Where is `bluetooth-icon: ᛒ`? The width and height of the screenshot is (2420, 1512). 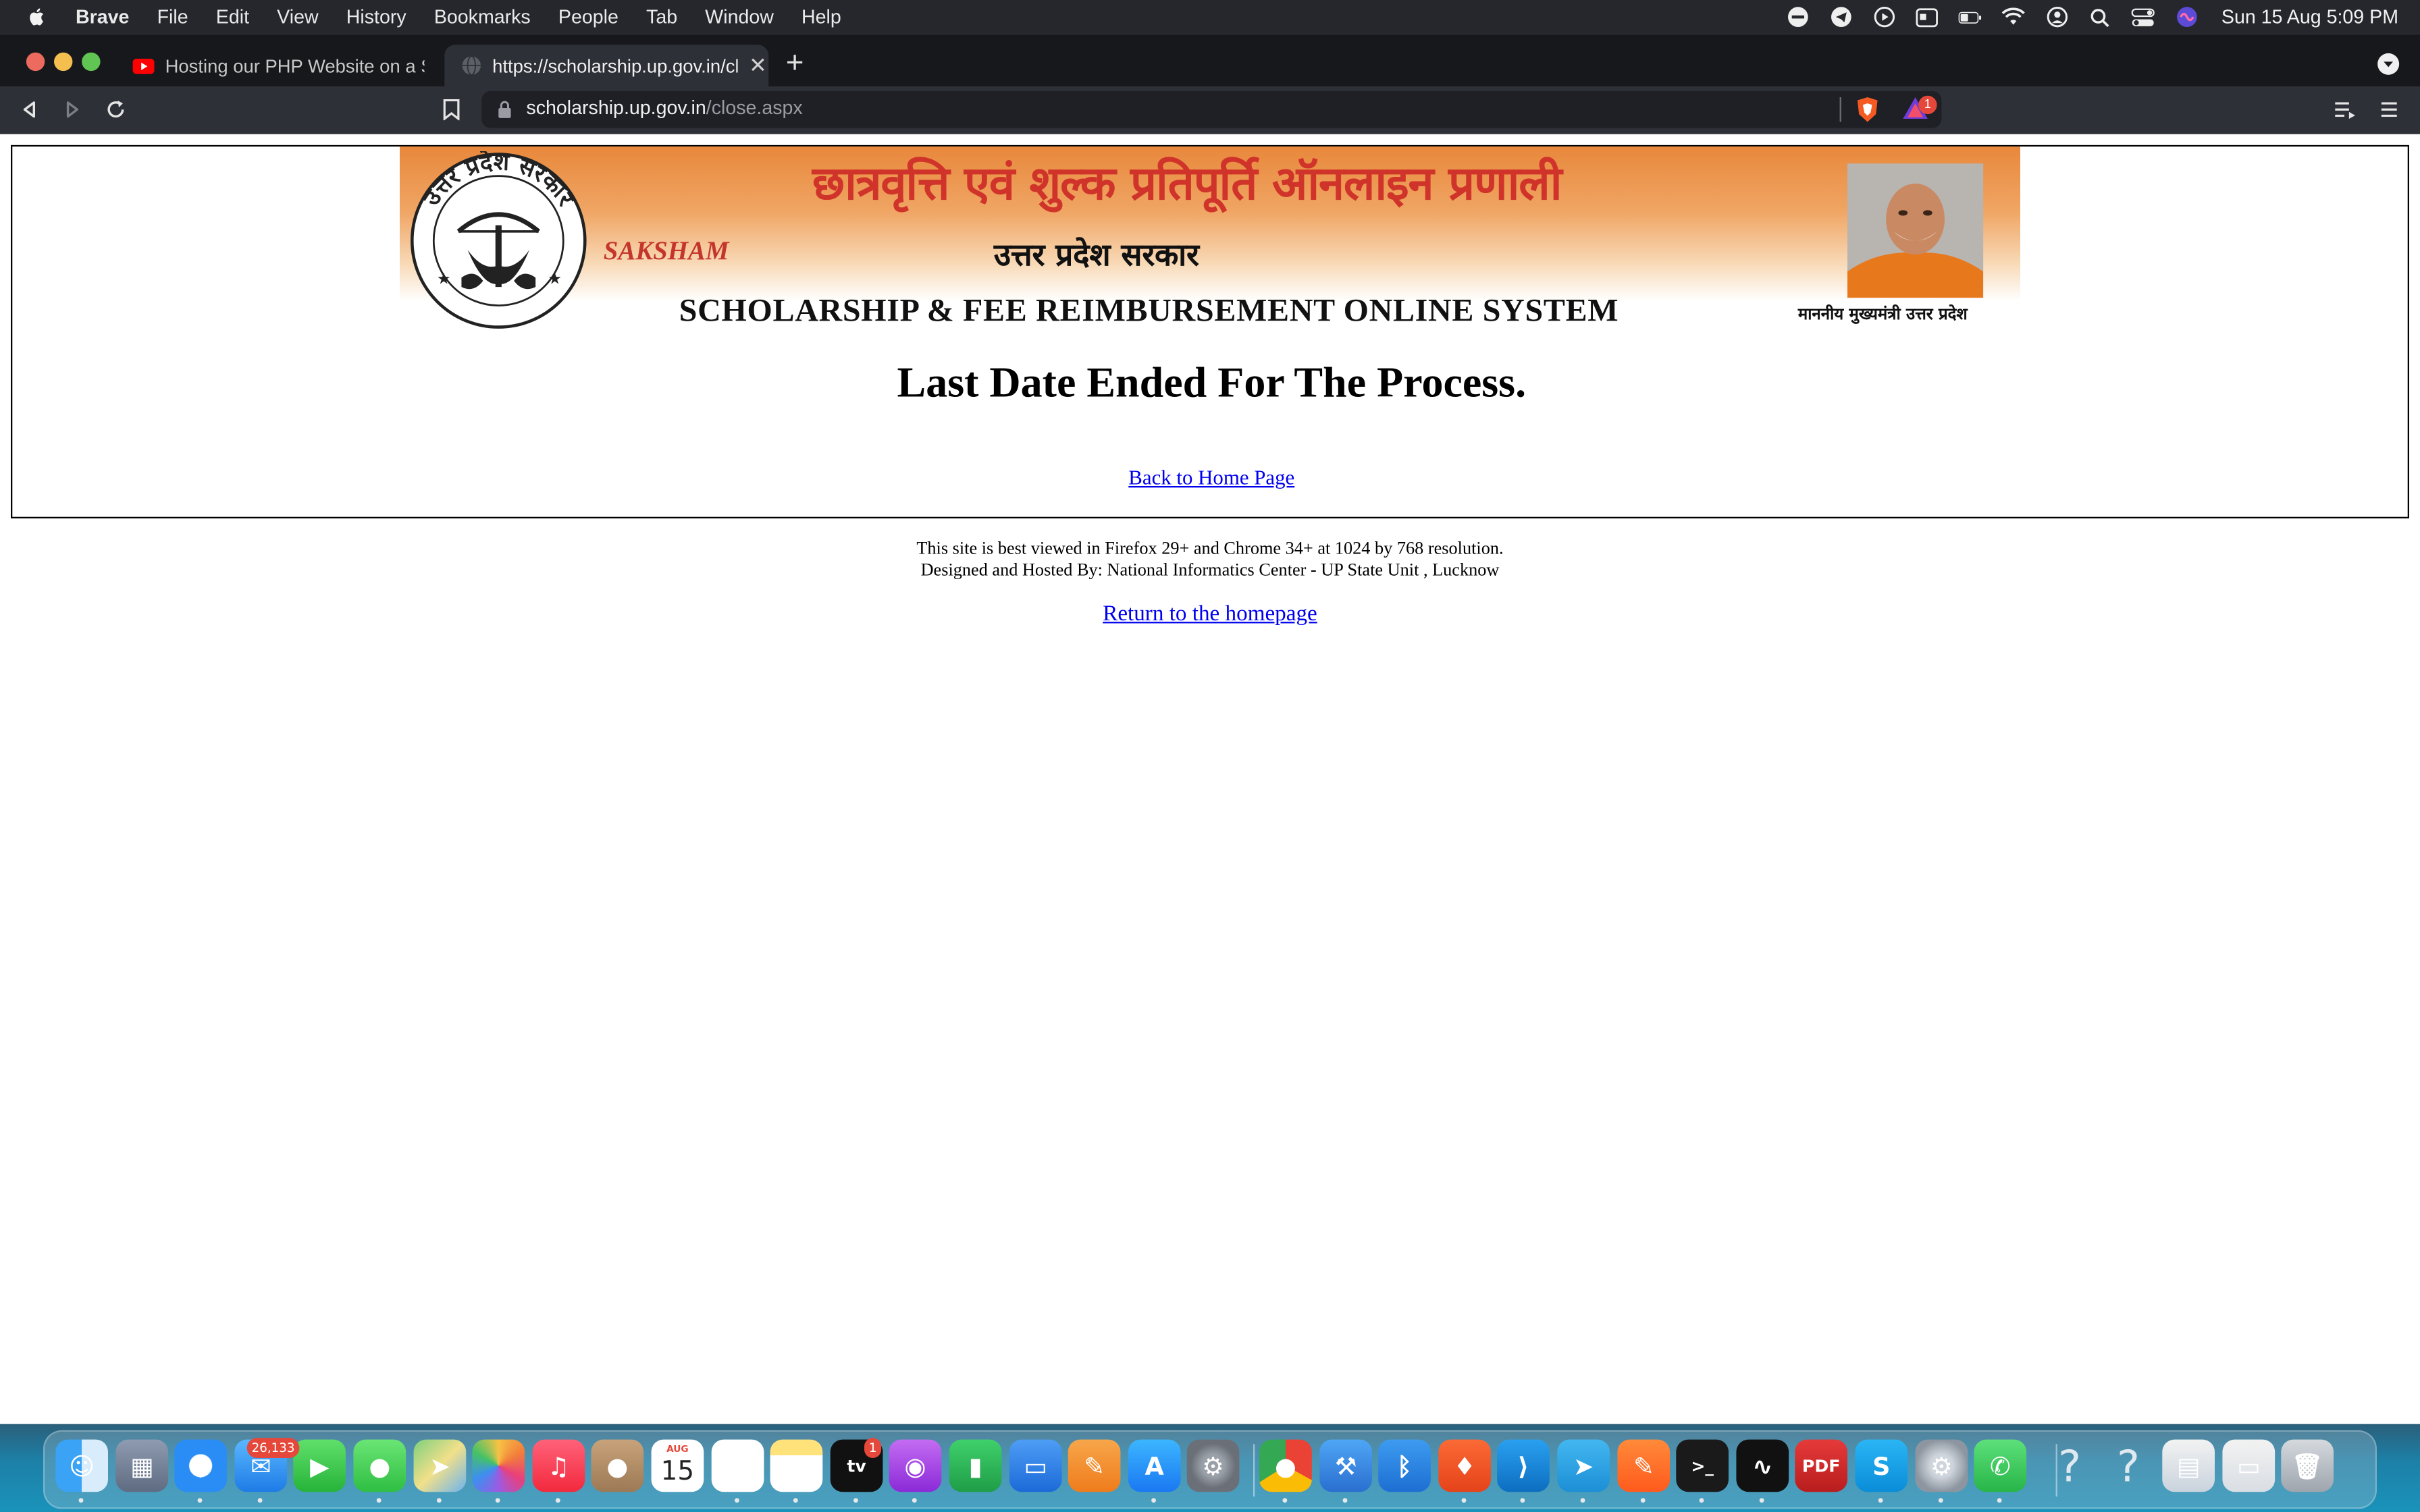 bluetooth-icon: ᛒ is located at coordinates (1404, 1465).